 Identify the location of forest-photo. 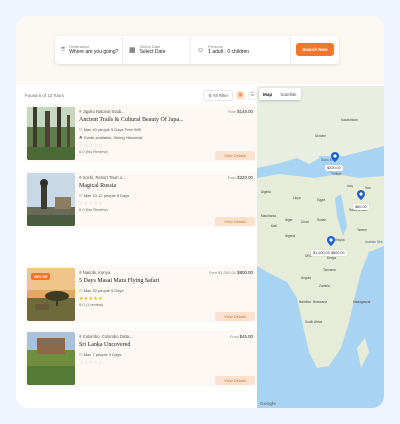
(51, 133).